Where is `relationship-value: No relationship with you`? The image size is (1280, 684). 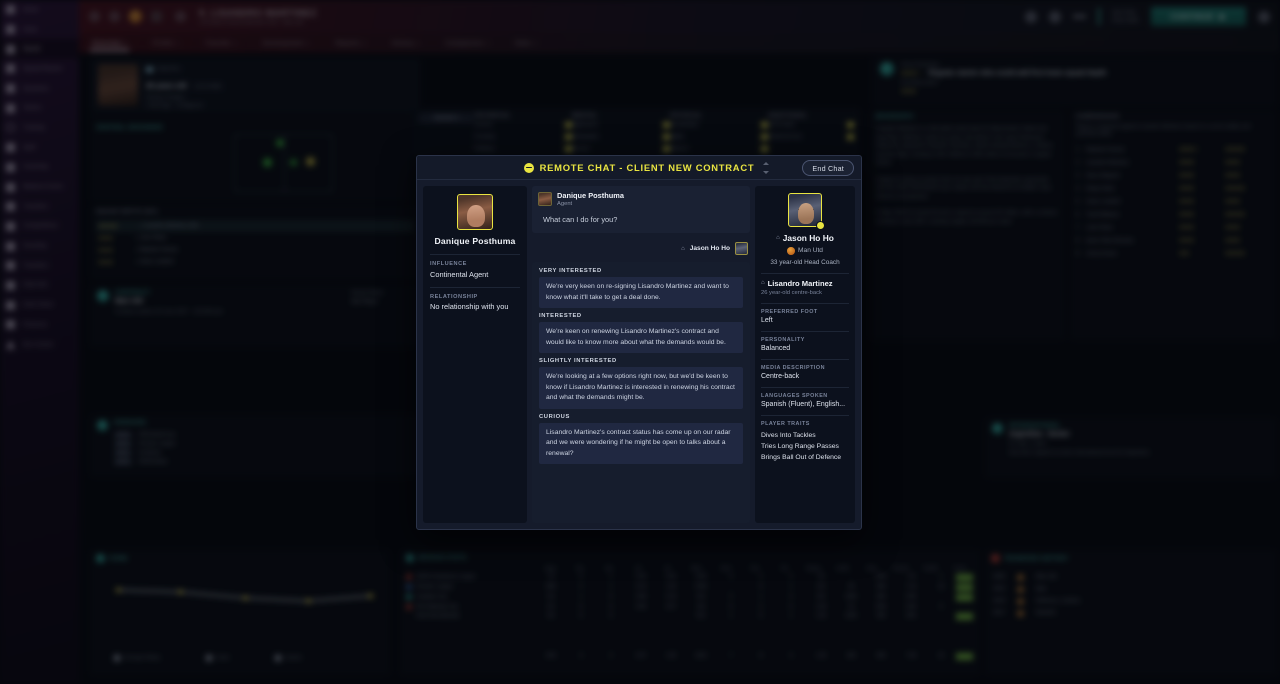
relationship-value: No relationship with you is located at coordinates (469, 306).